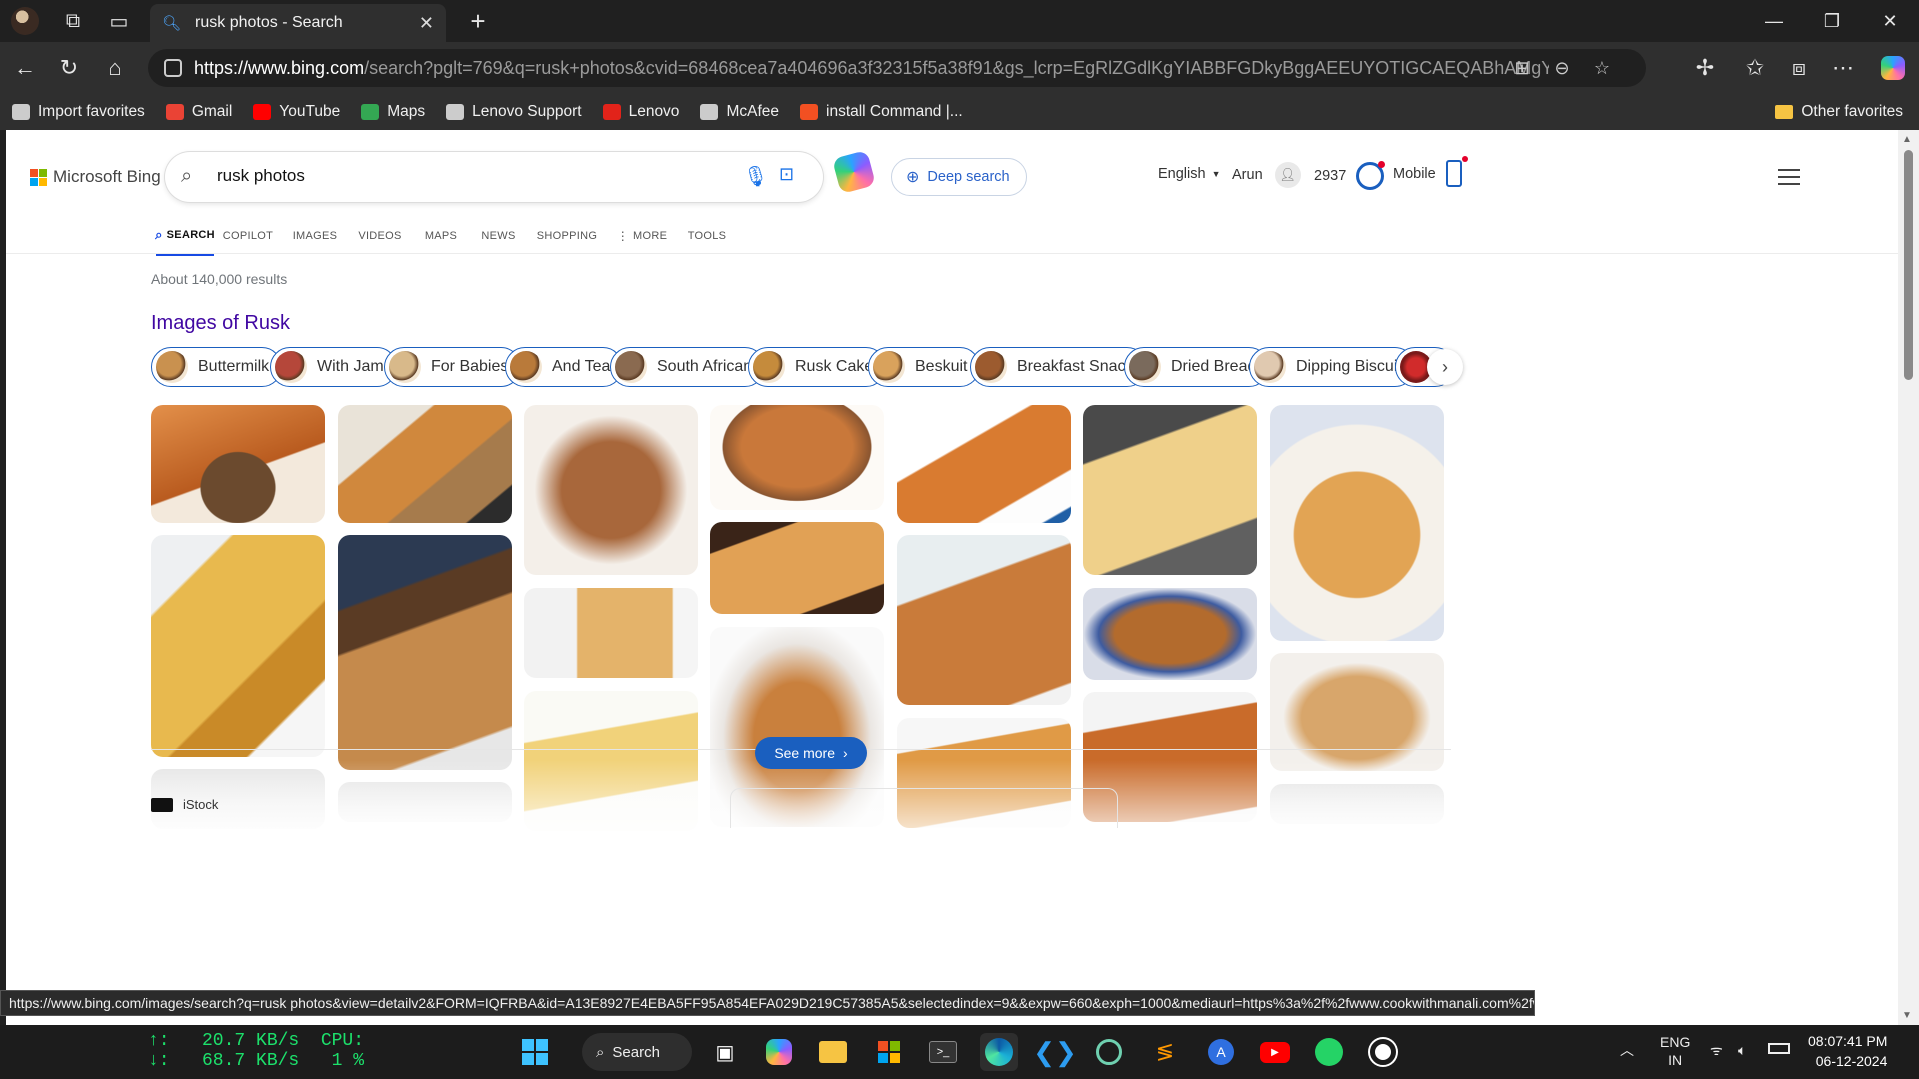  Describe the element at coordinates (184, 804) in the screenshot. I see `result-source: iStock` at that location.